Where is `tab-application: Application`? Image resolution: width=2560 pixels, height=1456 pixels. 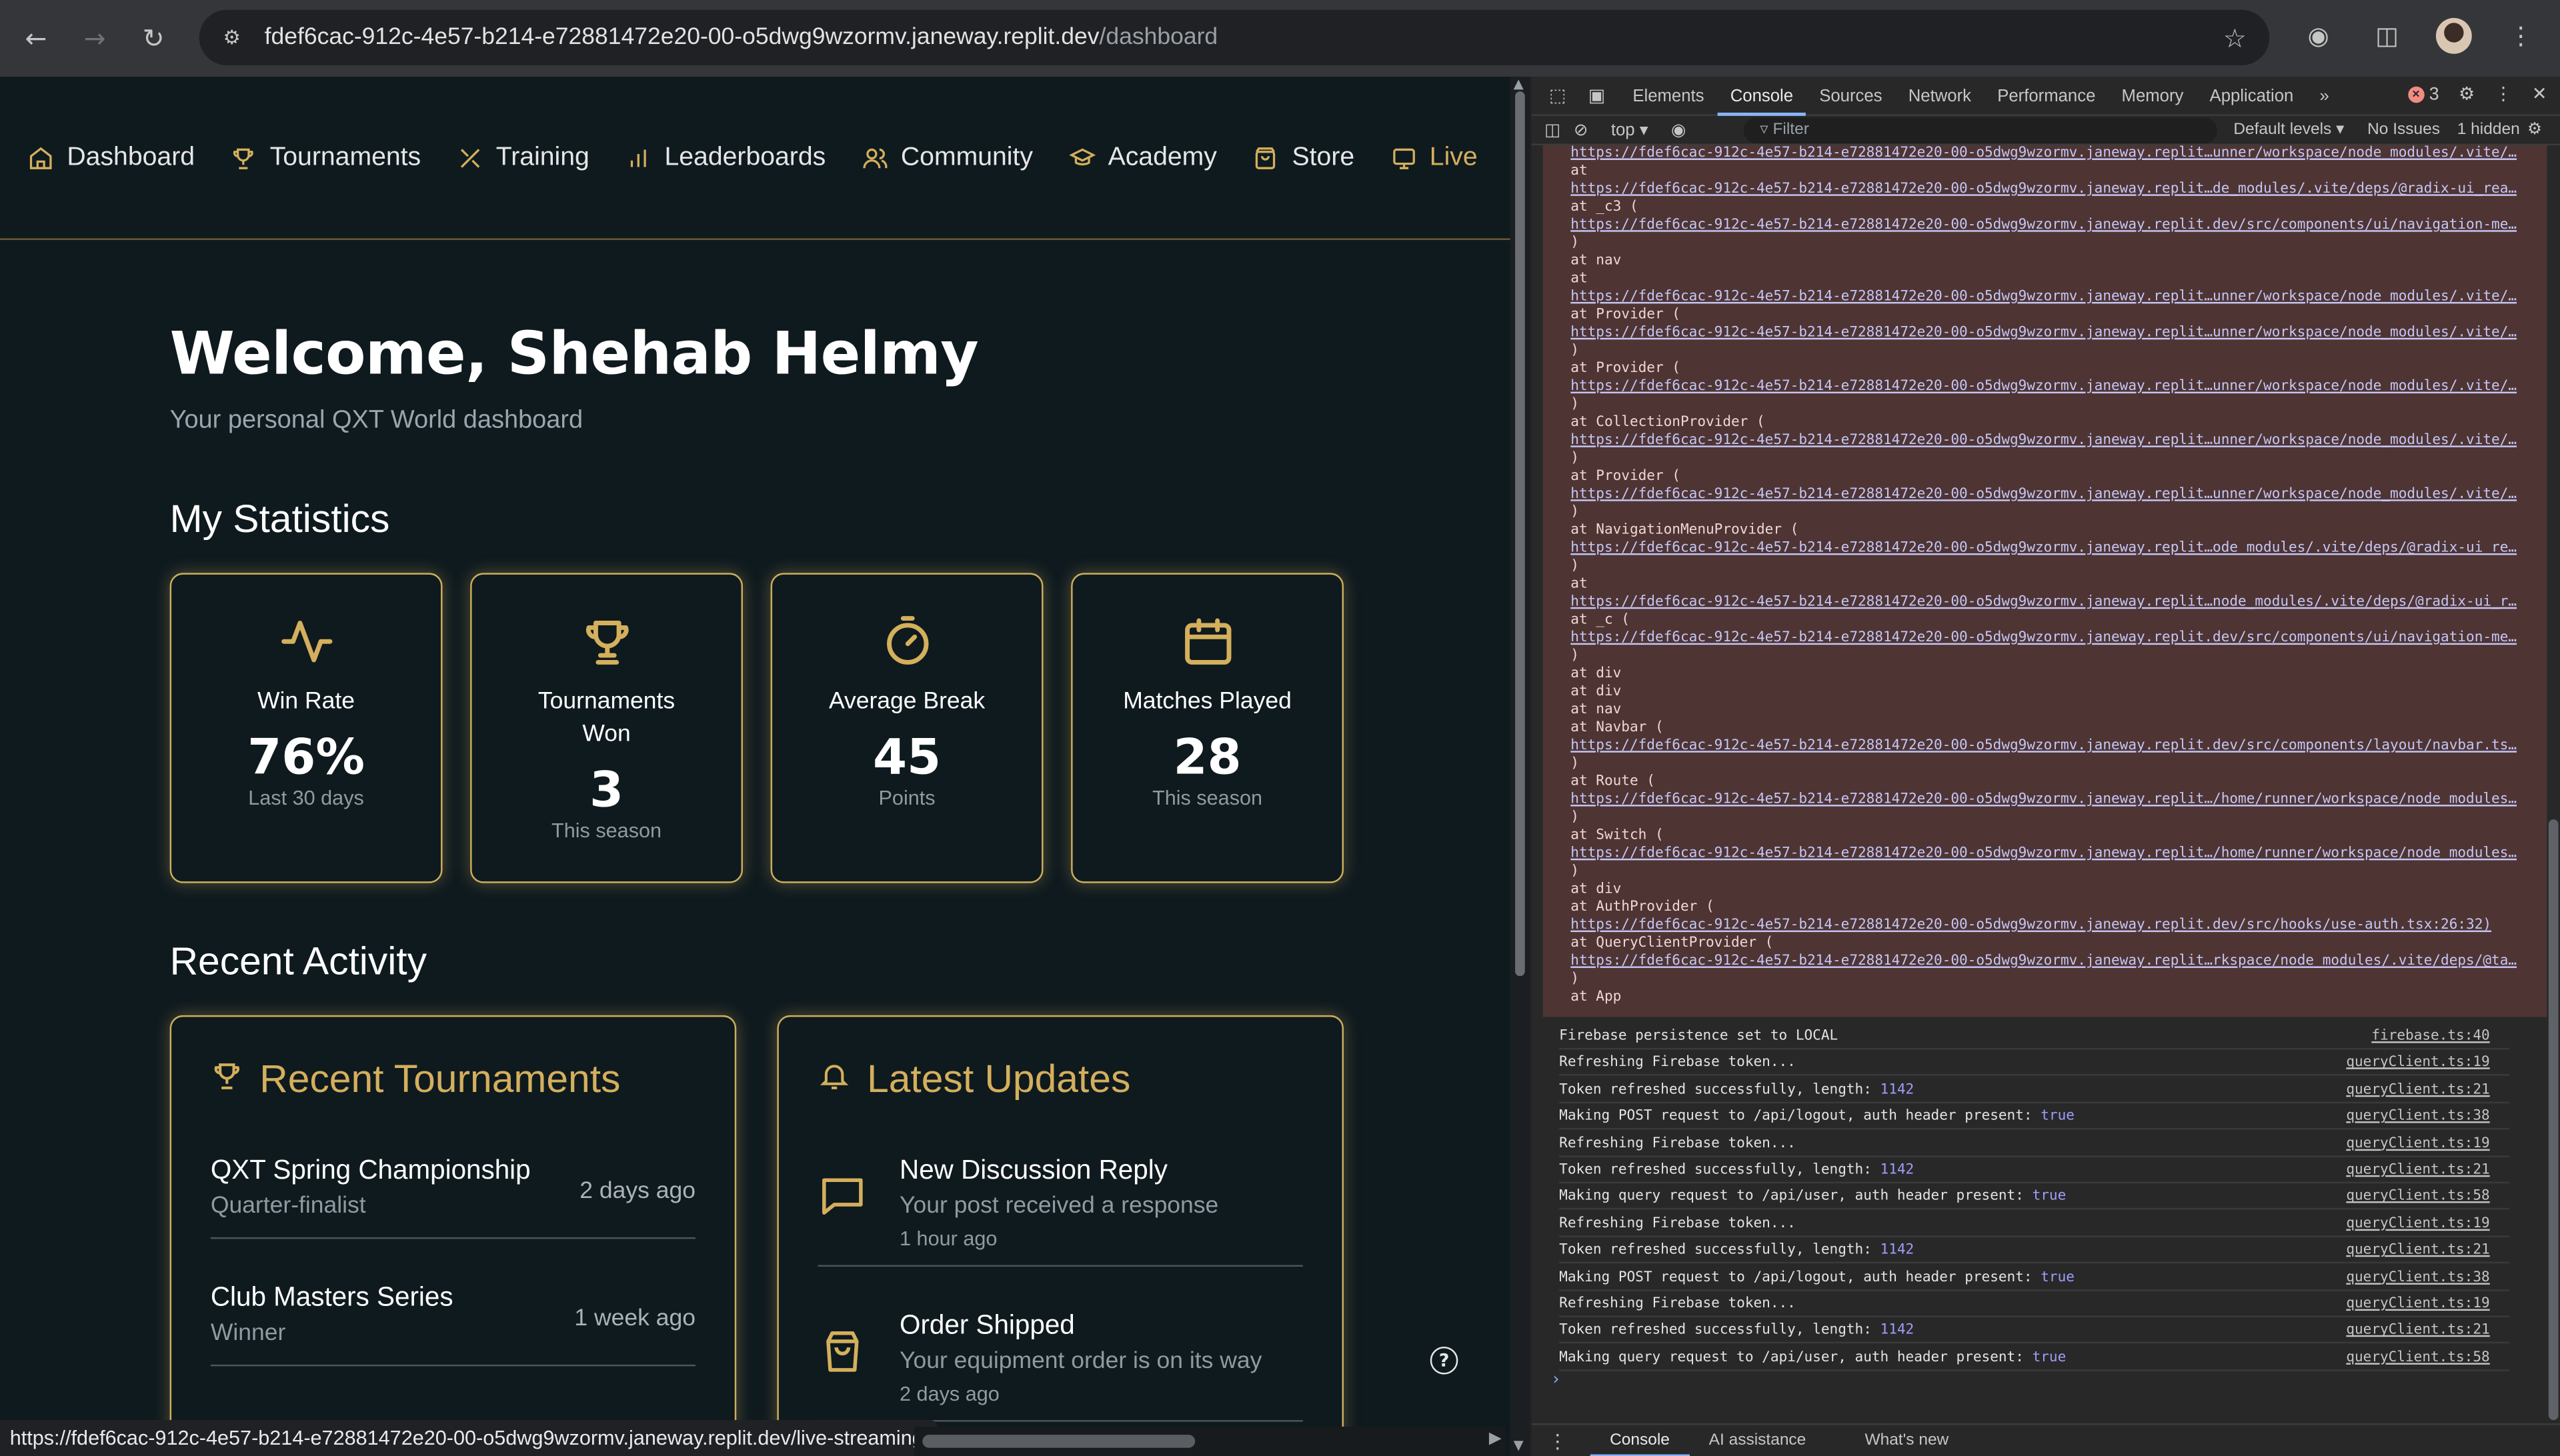
tab-application: Application is located at coordinates (2252, 95).